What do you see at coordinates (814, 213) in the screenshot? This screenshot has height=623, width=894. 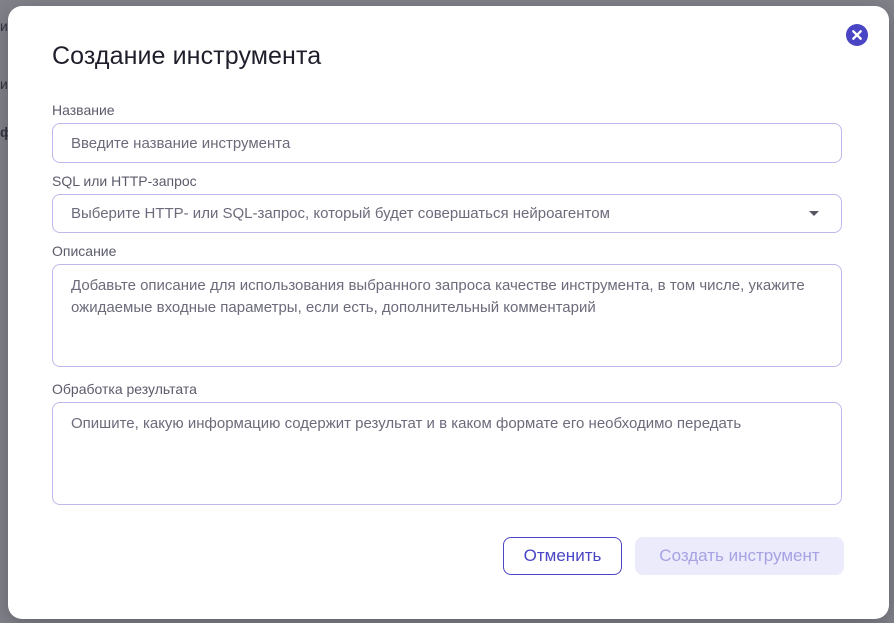 I see `caret-down-icon` at bounding box center [814, 213].